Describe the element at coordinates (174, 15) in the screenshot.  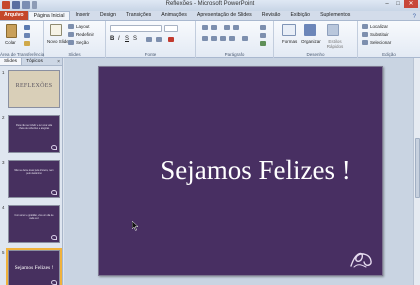
I see `tab-animations: Animações` at that location.